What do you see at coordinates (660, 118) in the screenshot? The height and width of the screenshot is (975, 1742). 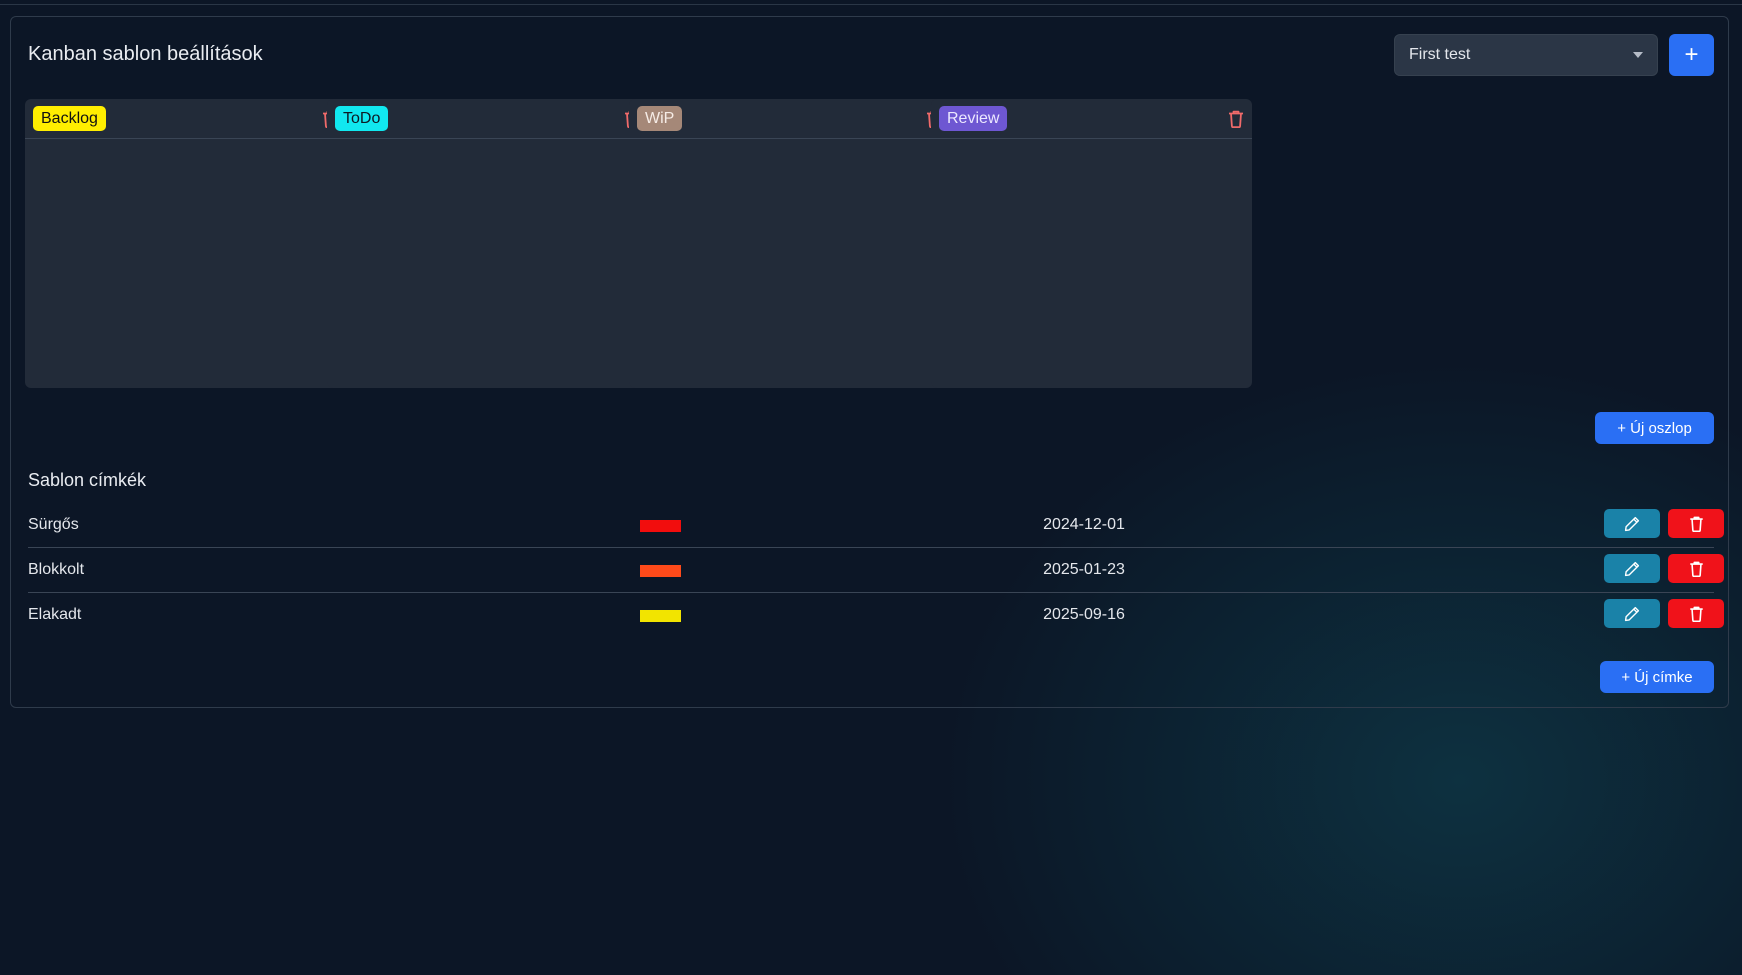 I see `column-label-badge: WiP` at bounding box center [660, 118].